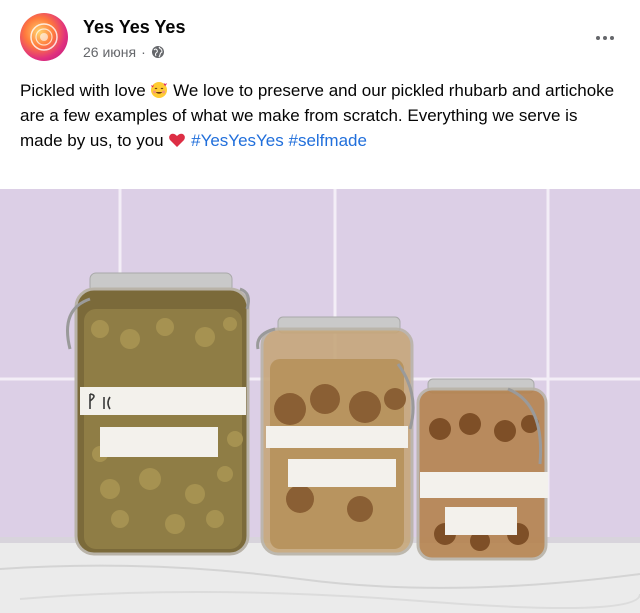  What do you see at coordinates (177, 140) in the screenshot?
I see `red-heart-icon` at bounding box center [177, 140].